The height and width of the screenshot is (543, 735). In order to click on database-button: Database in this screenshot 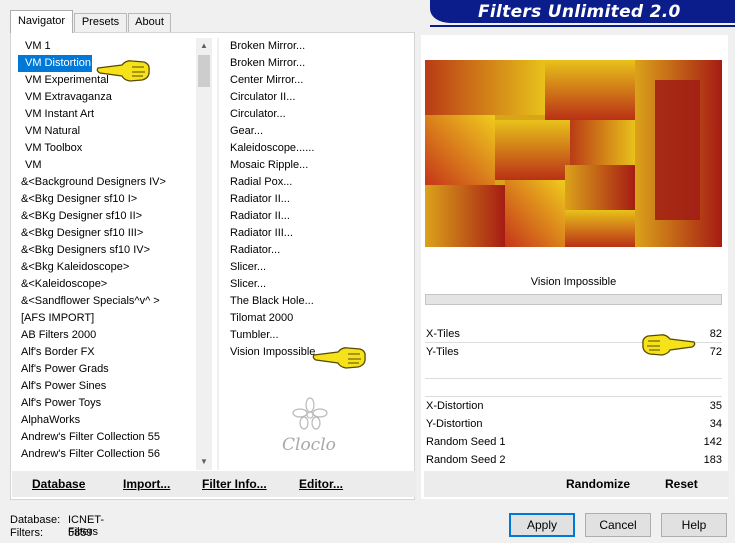, I will do `click(58, 484)`.